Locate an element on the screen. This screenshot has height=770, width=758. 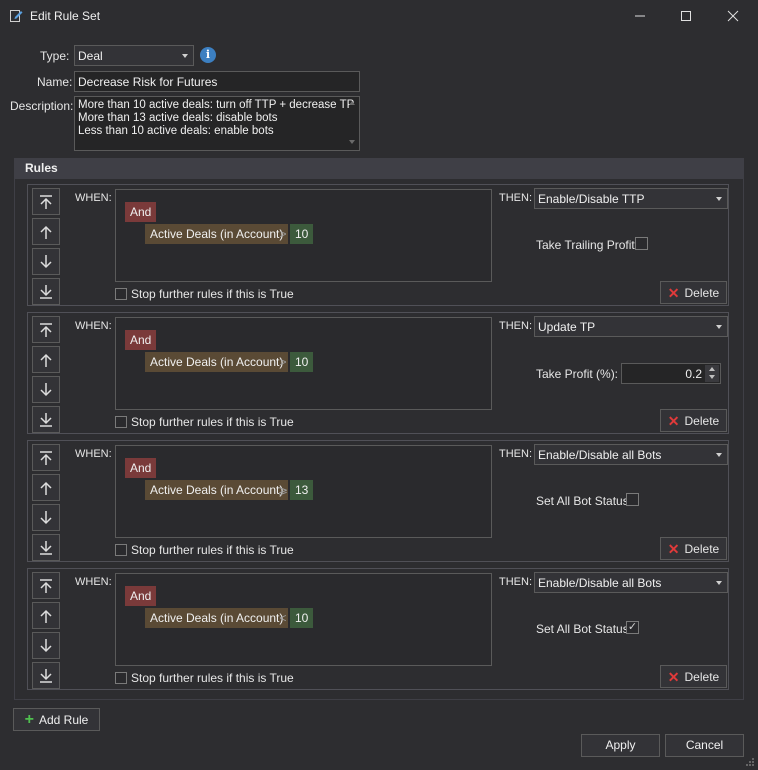
close-button is located at coordinates (733, 16).